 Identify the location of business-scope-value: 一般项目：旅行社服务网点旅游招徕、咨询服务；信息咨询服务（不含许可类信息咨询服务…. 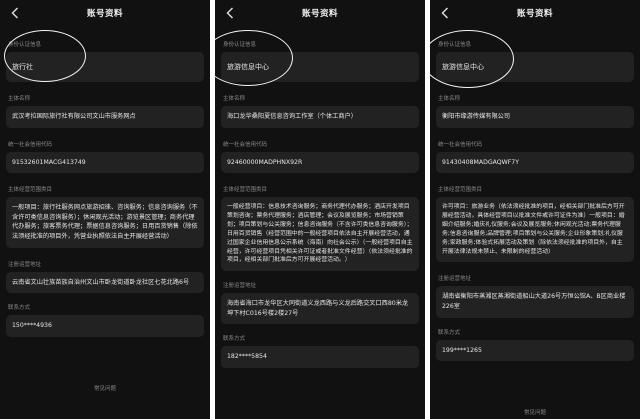
(105, 222).